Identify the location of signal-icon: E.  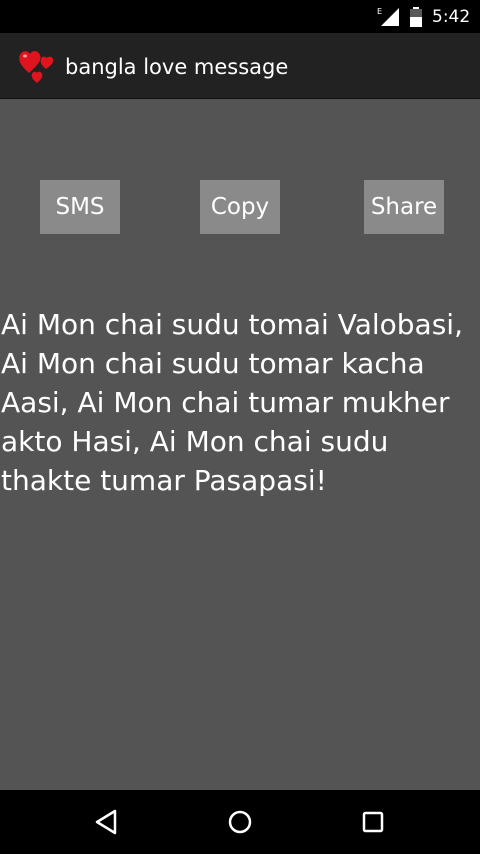
(388, 16).